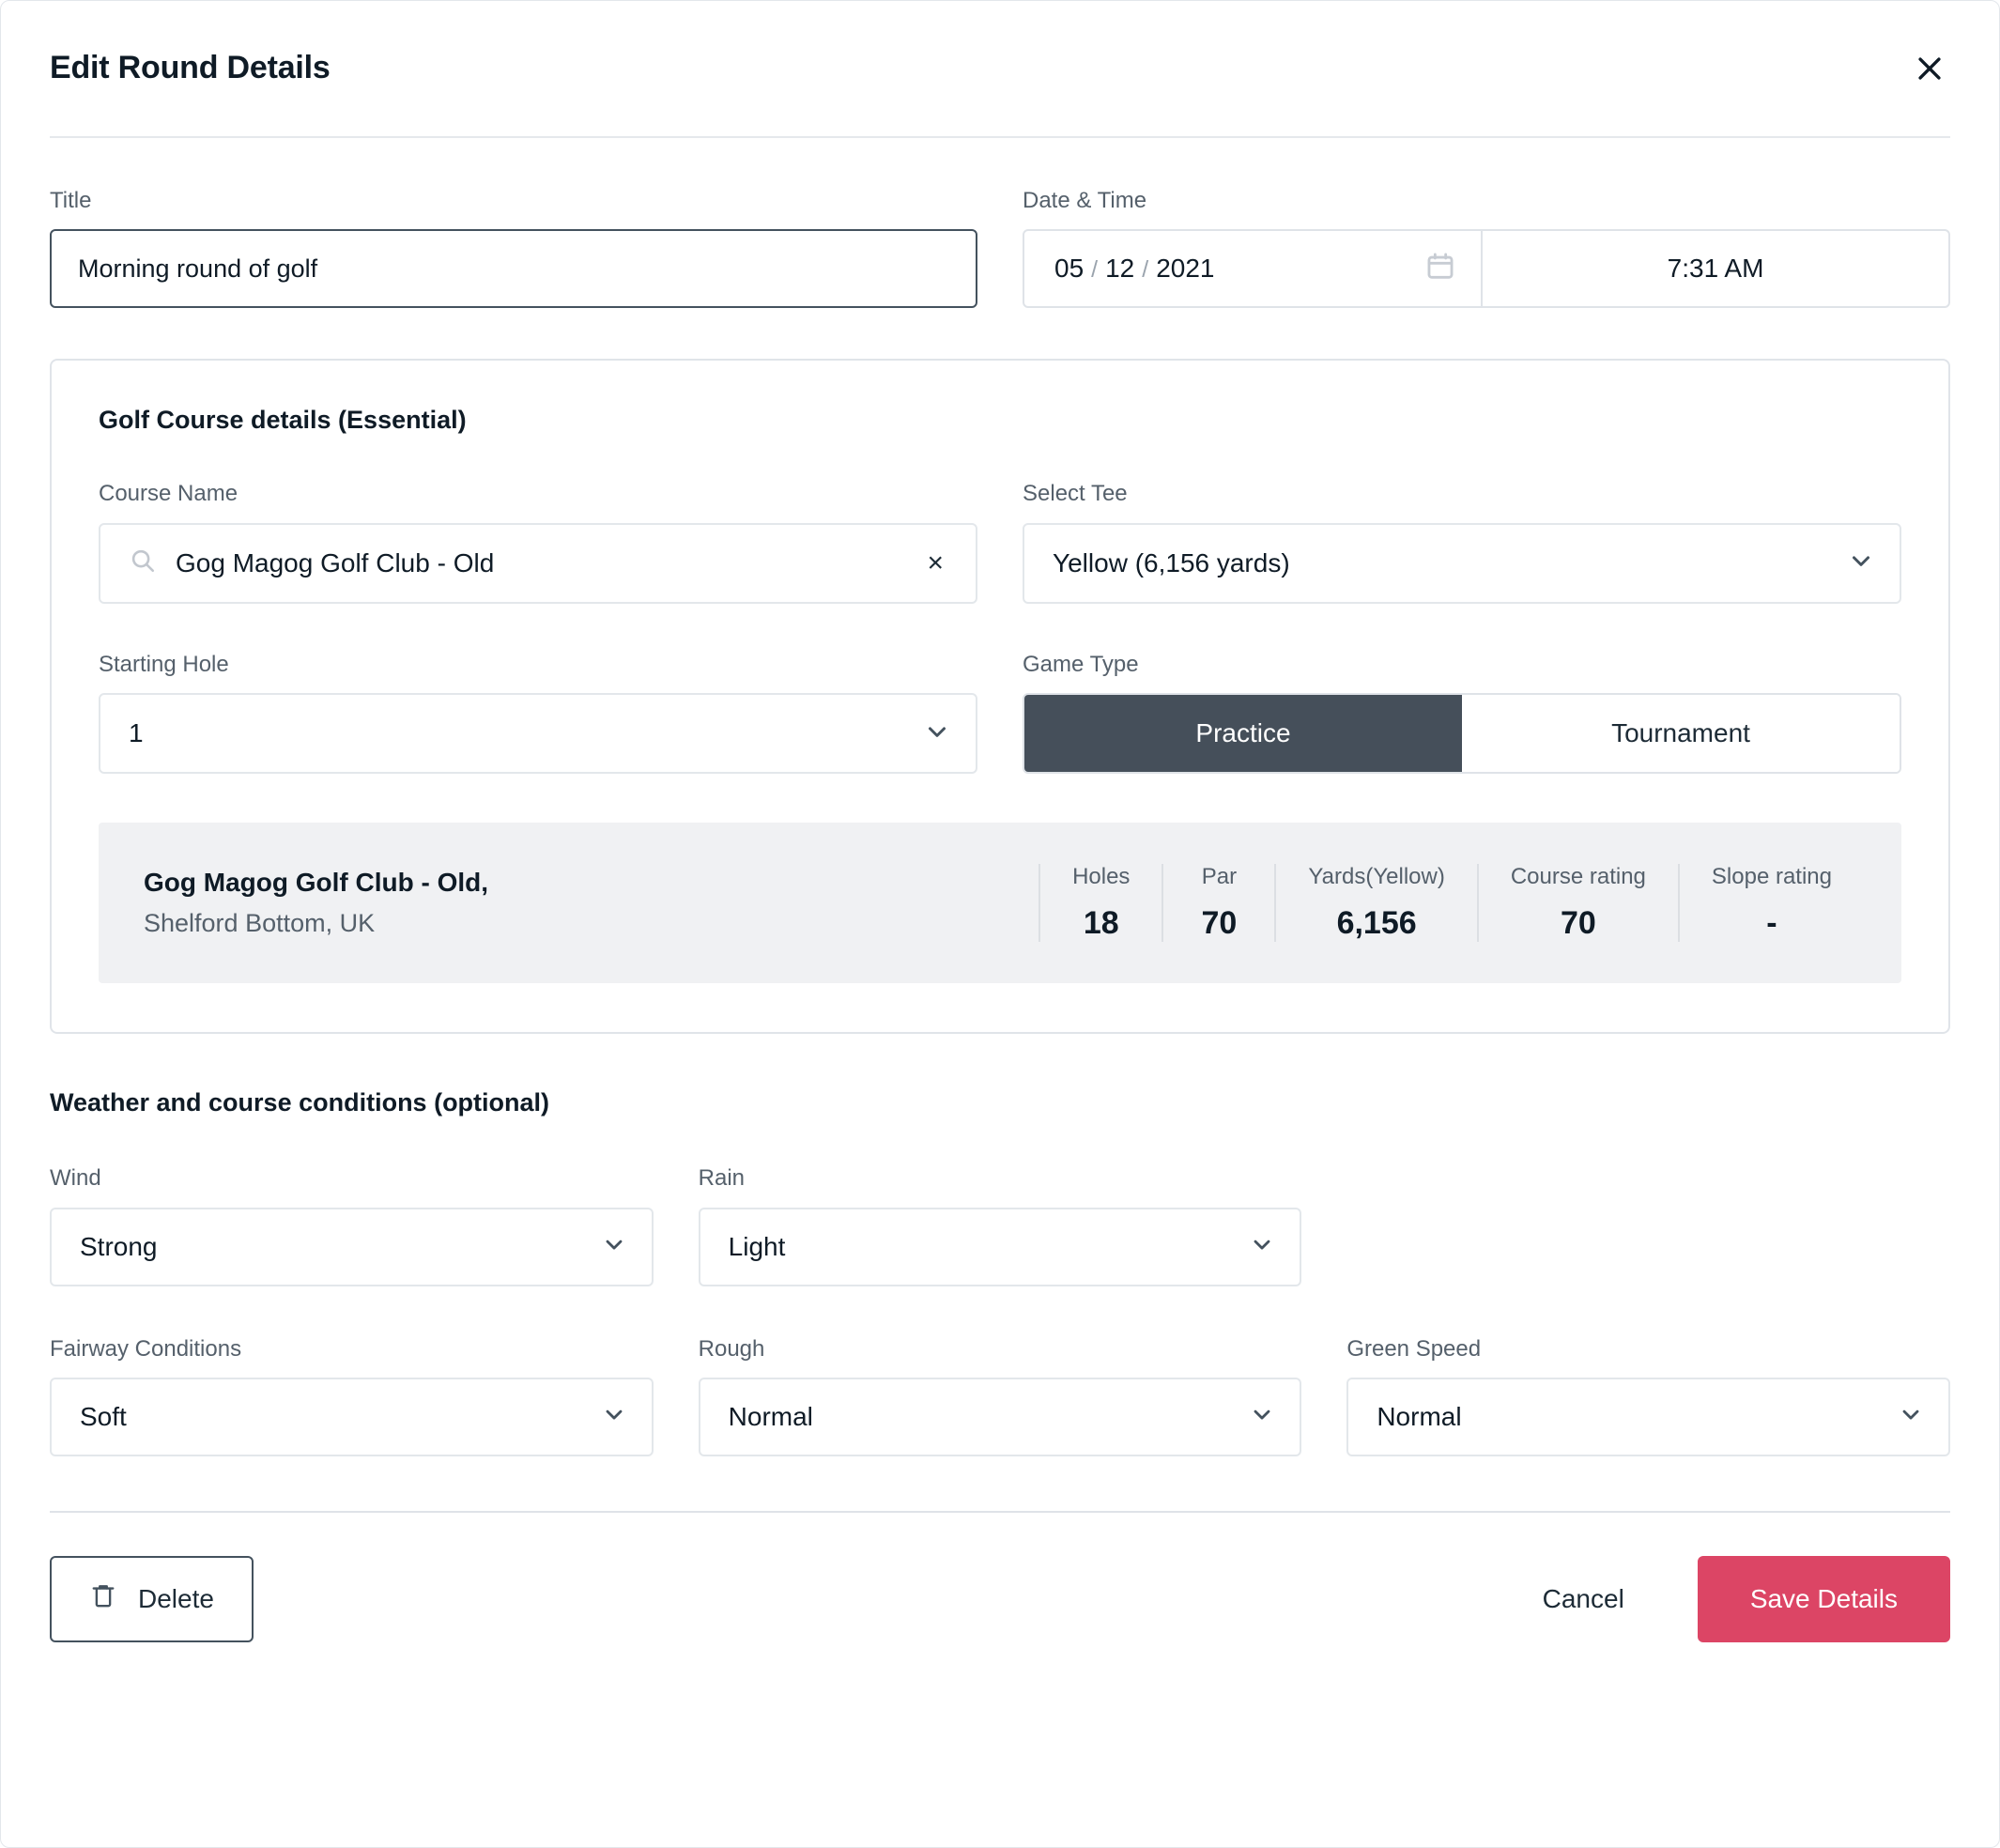 The height and width of the screenshot is (1848, 2000). I want to click on delete-button: Delete, so click(152, 1598).